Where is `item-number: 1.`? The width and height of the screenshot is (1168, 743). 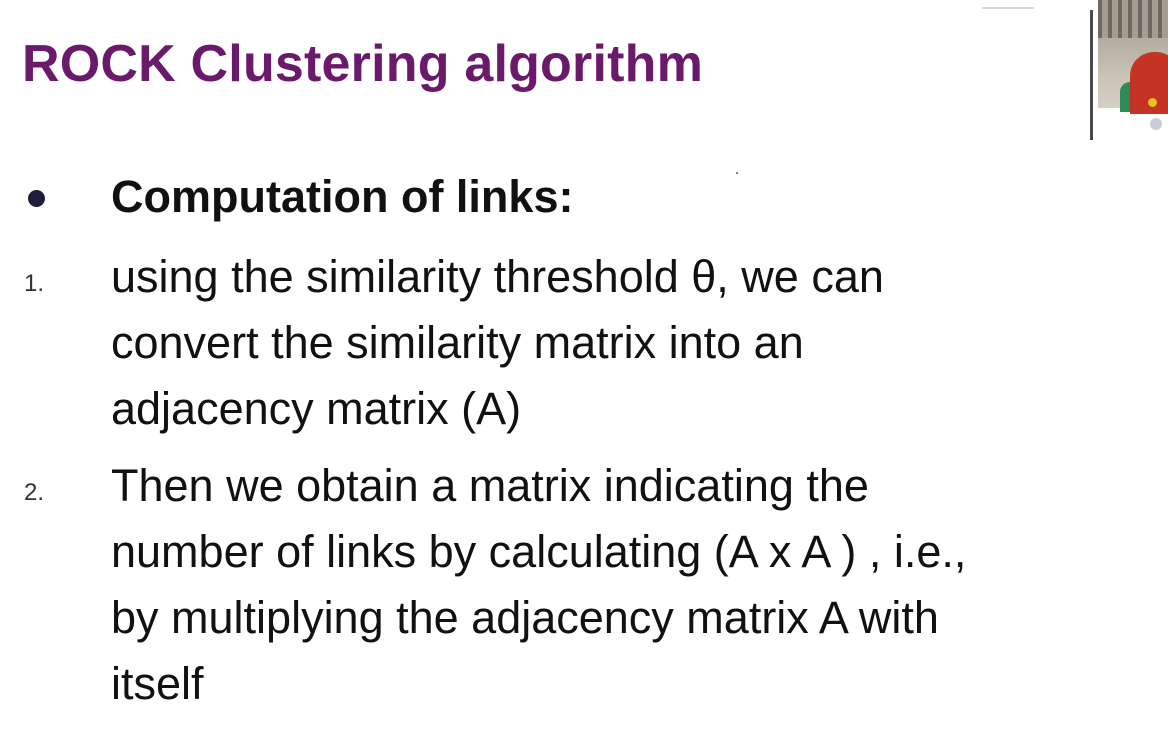 item-number: 1. is located at coordinates (34, 283).